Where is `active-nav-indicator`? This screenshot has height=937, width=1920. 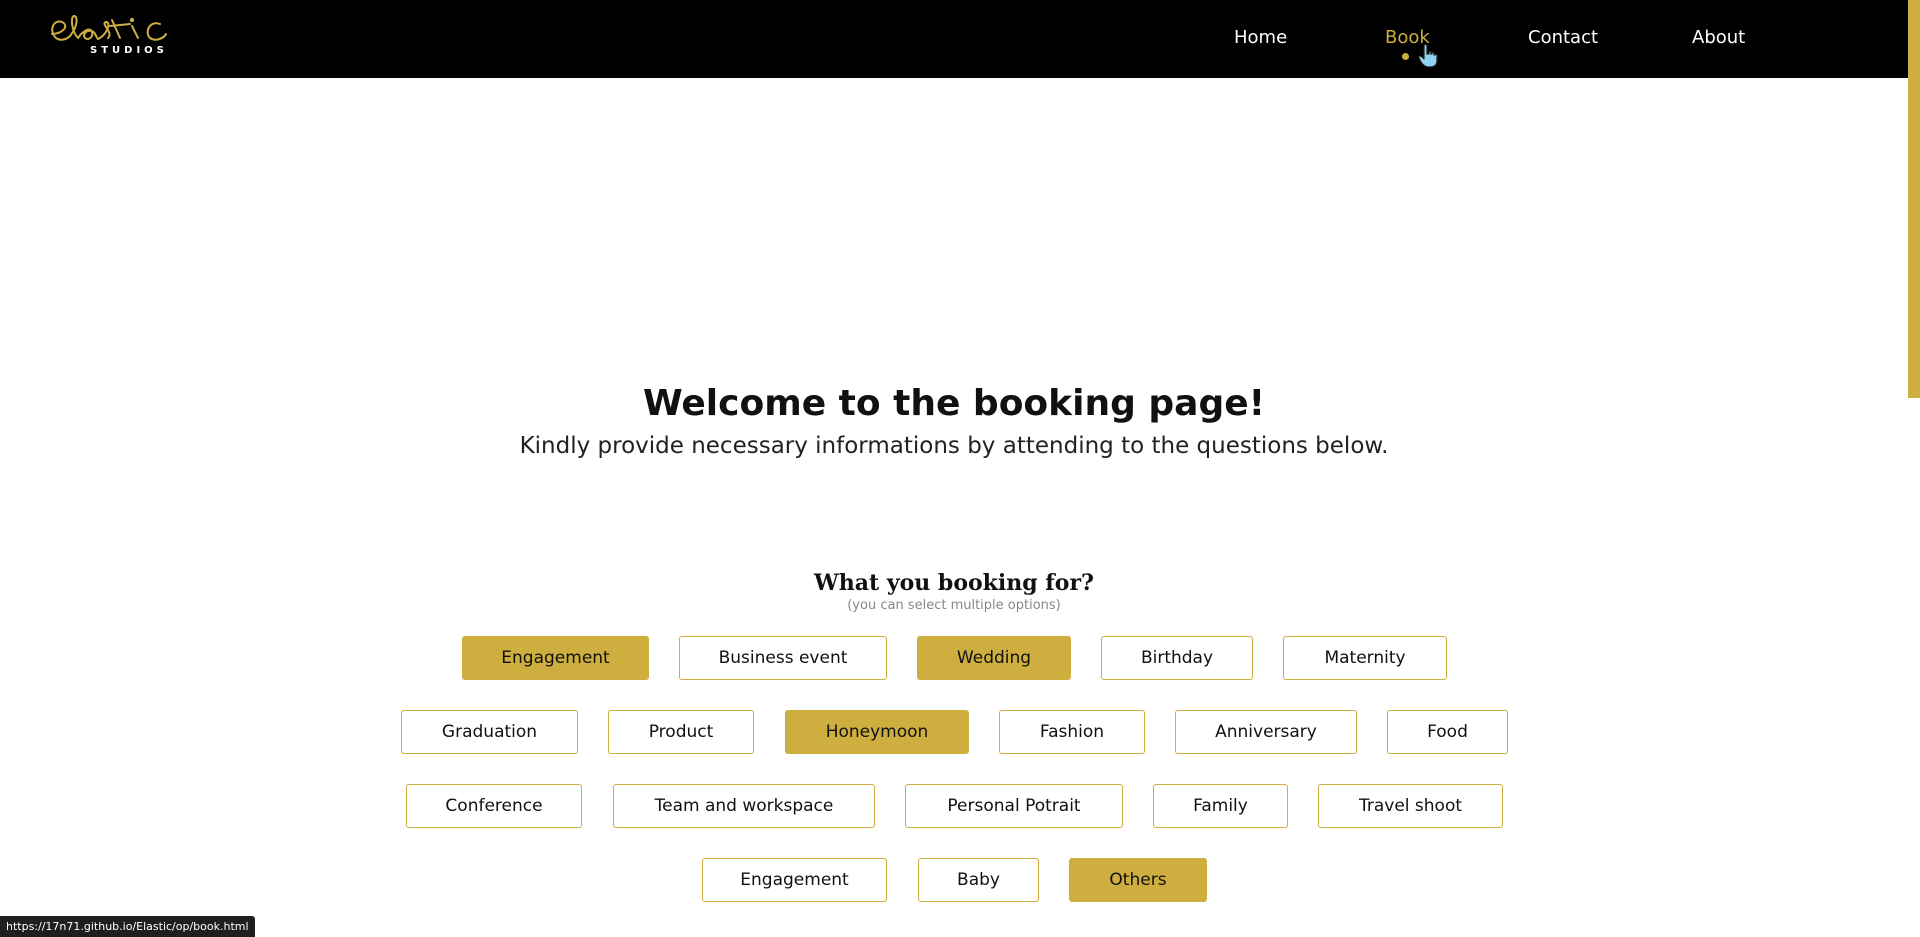 active-nav-indicator is located at coordinates (1405, 56).